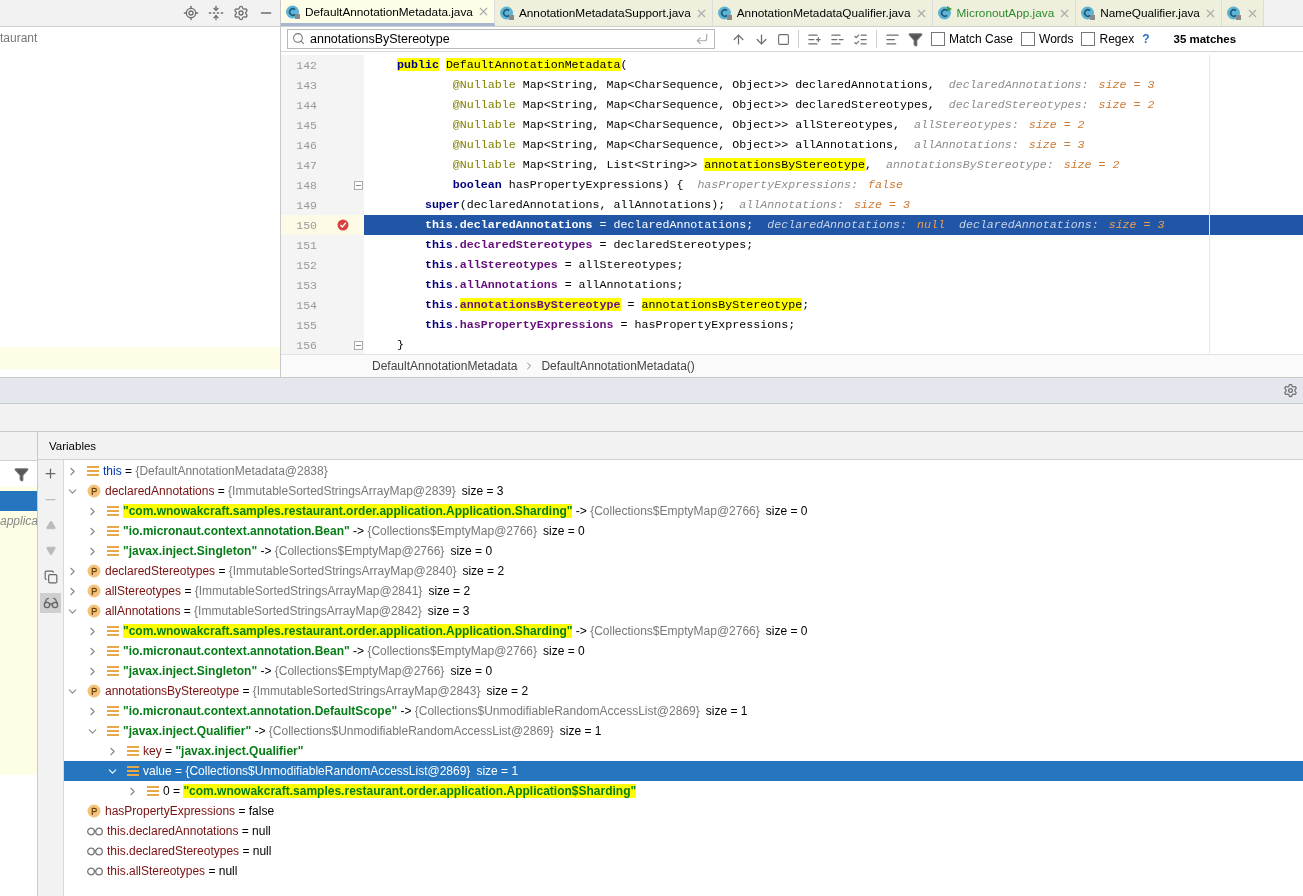 The height and width of the screenshot is (896, 1303). I want to click on line-number: 148, so click(306, 185).